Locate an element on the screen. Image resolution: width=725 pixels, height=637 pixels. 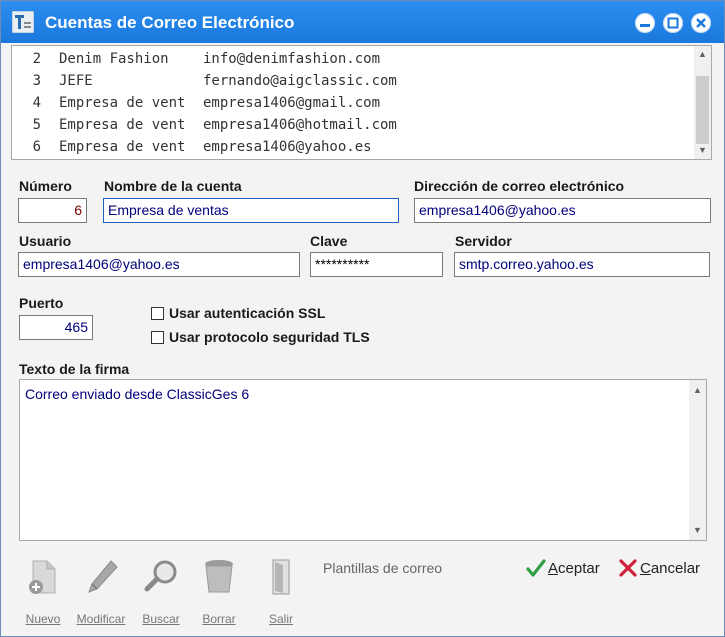
servidor-field: smtp.correo.yahoo.es is located at coordinates (582, 264).